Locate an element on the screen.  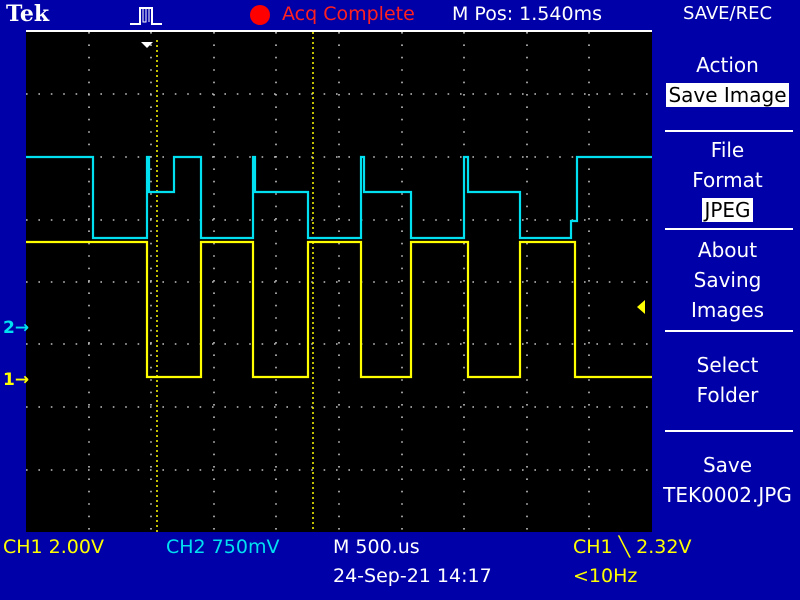
trigger-pulse-icon is located at coordinates (146, 16).